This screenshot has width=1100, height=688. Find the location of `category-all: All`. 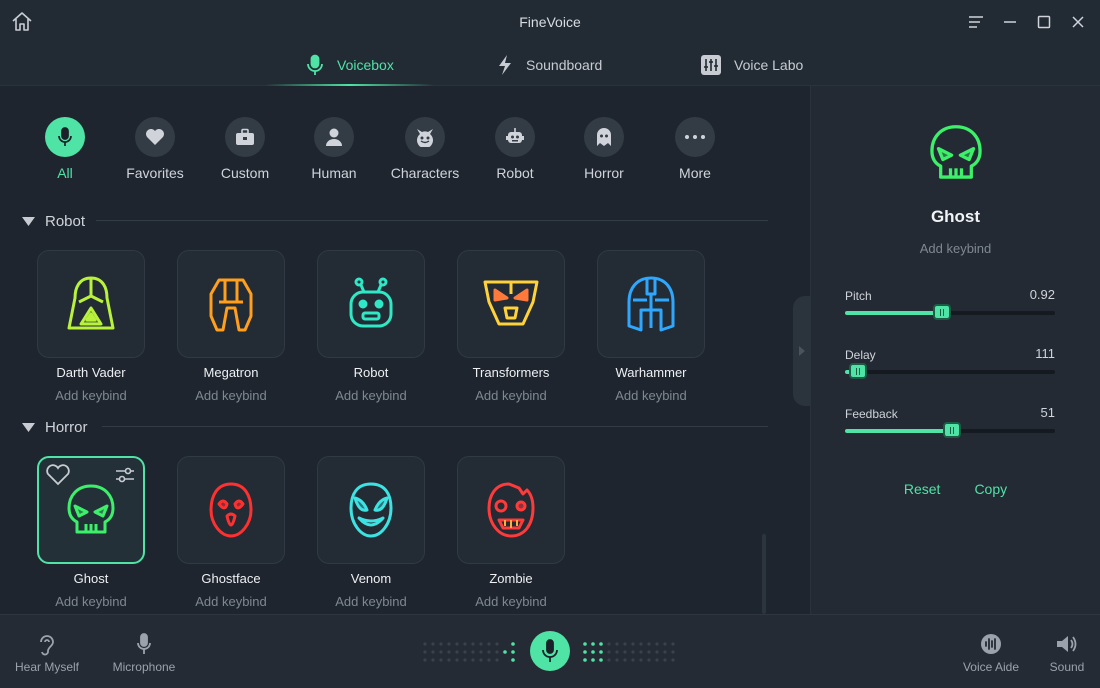

category-all: All is located at coordinates (65, 149).